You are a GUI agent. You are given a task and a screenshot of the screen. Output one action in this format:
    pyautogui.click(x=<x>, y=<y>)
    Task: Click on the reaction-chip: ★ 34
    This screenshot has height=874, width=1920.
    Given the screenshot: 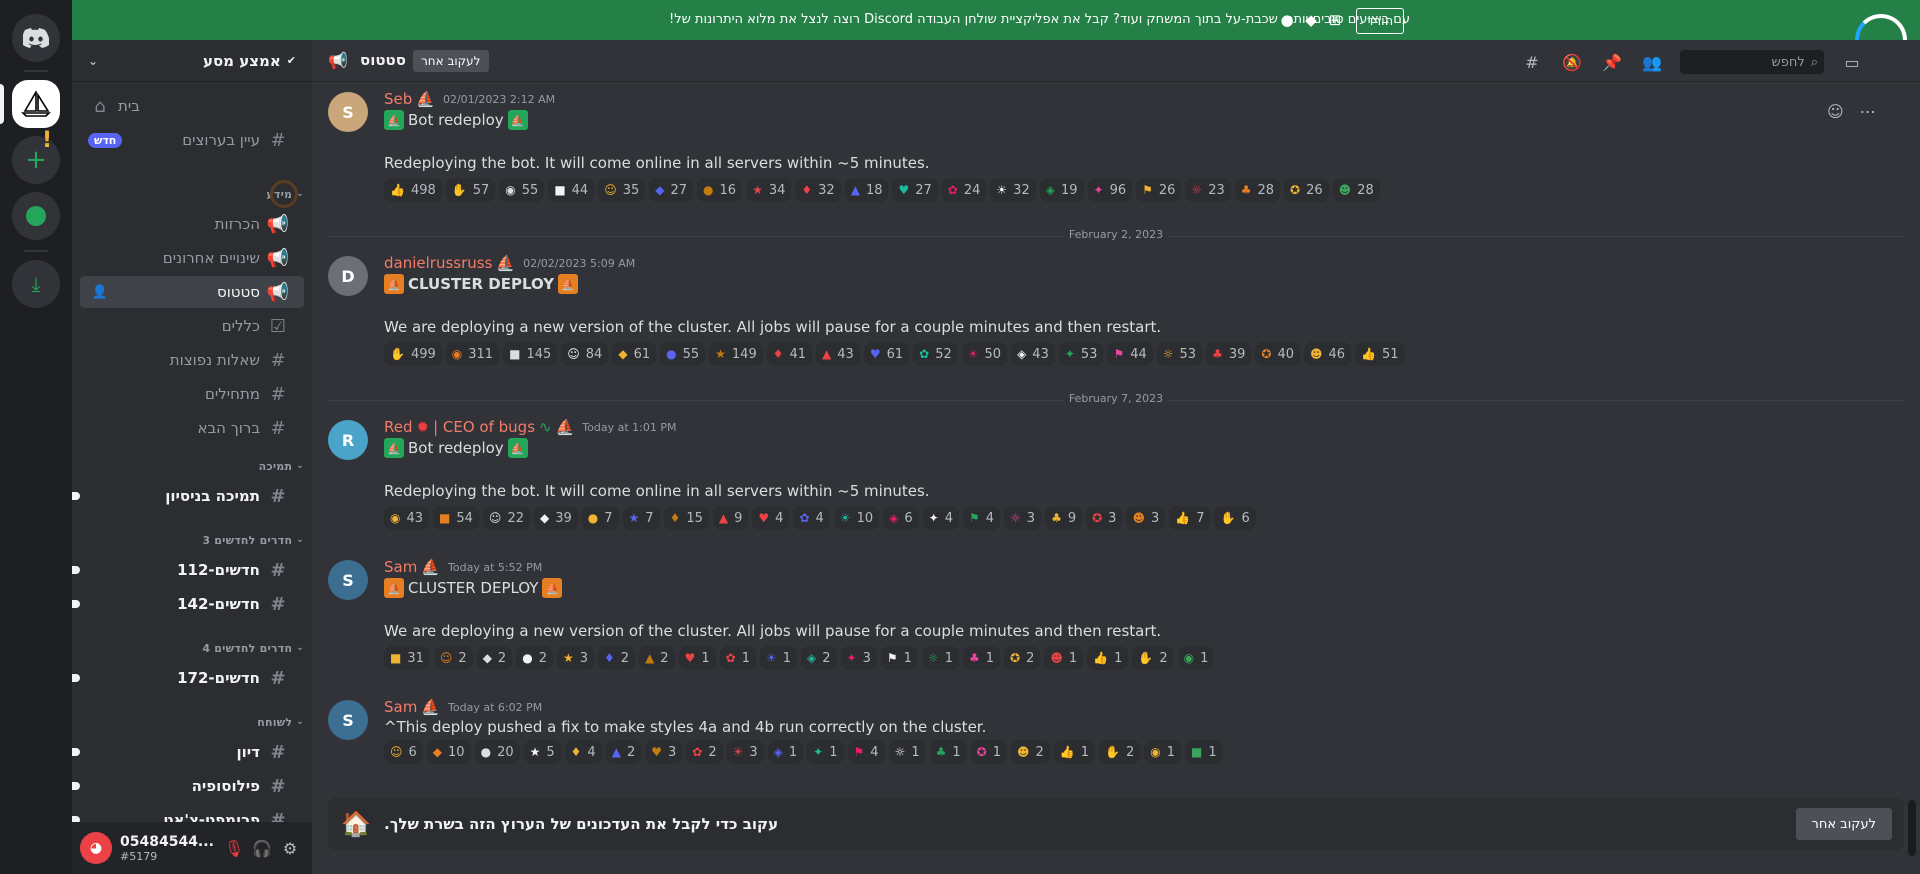 What is the action you would take?
    pyautogui.click(x=769, y=190)
    